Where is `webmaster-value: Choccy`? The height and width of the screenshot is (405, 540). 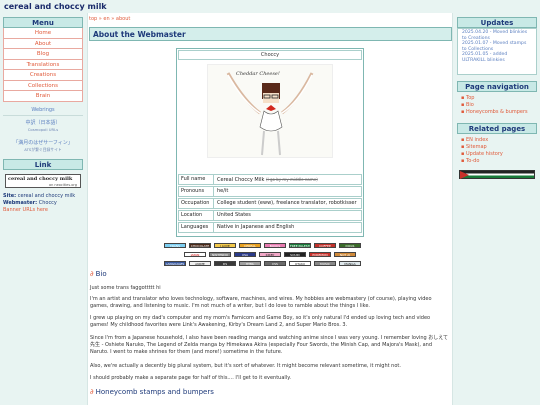
webmaster-value: Choccy is located at coordinates (47, 202).